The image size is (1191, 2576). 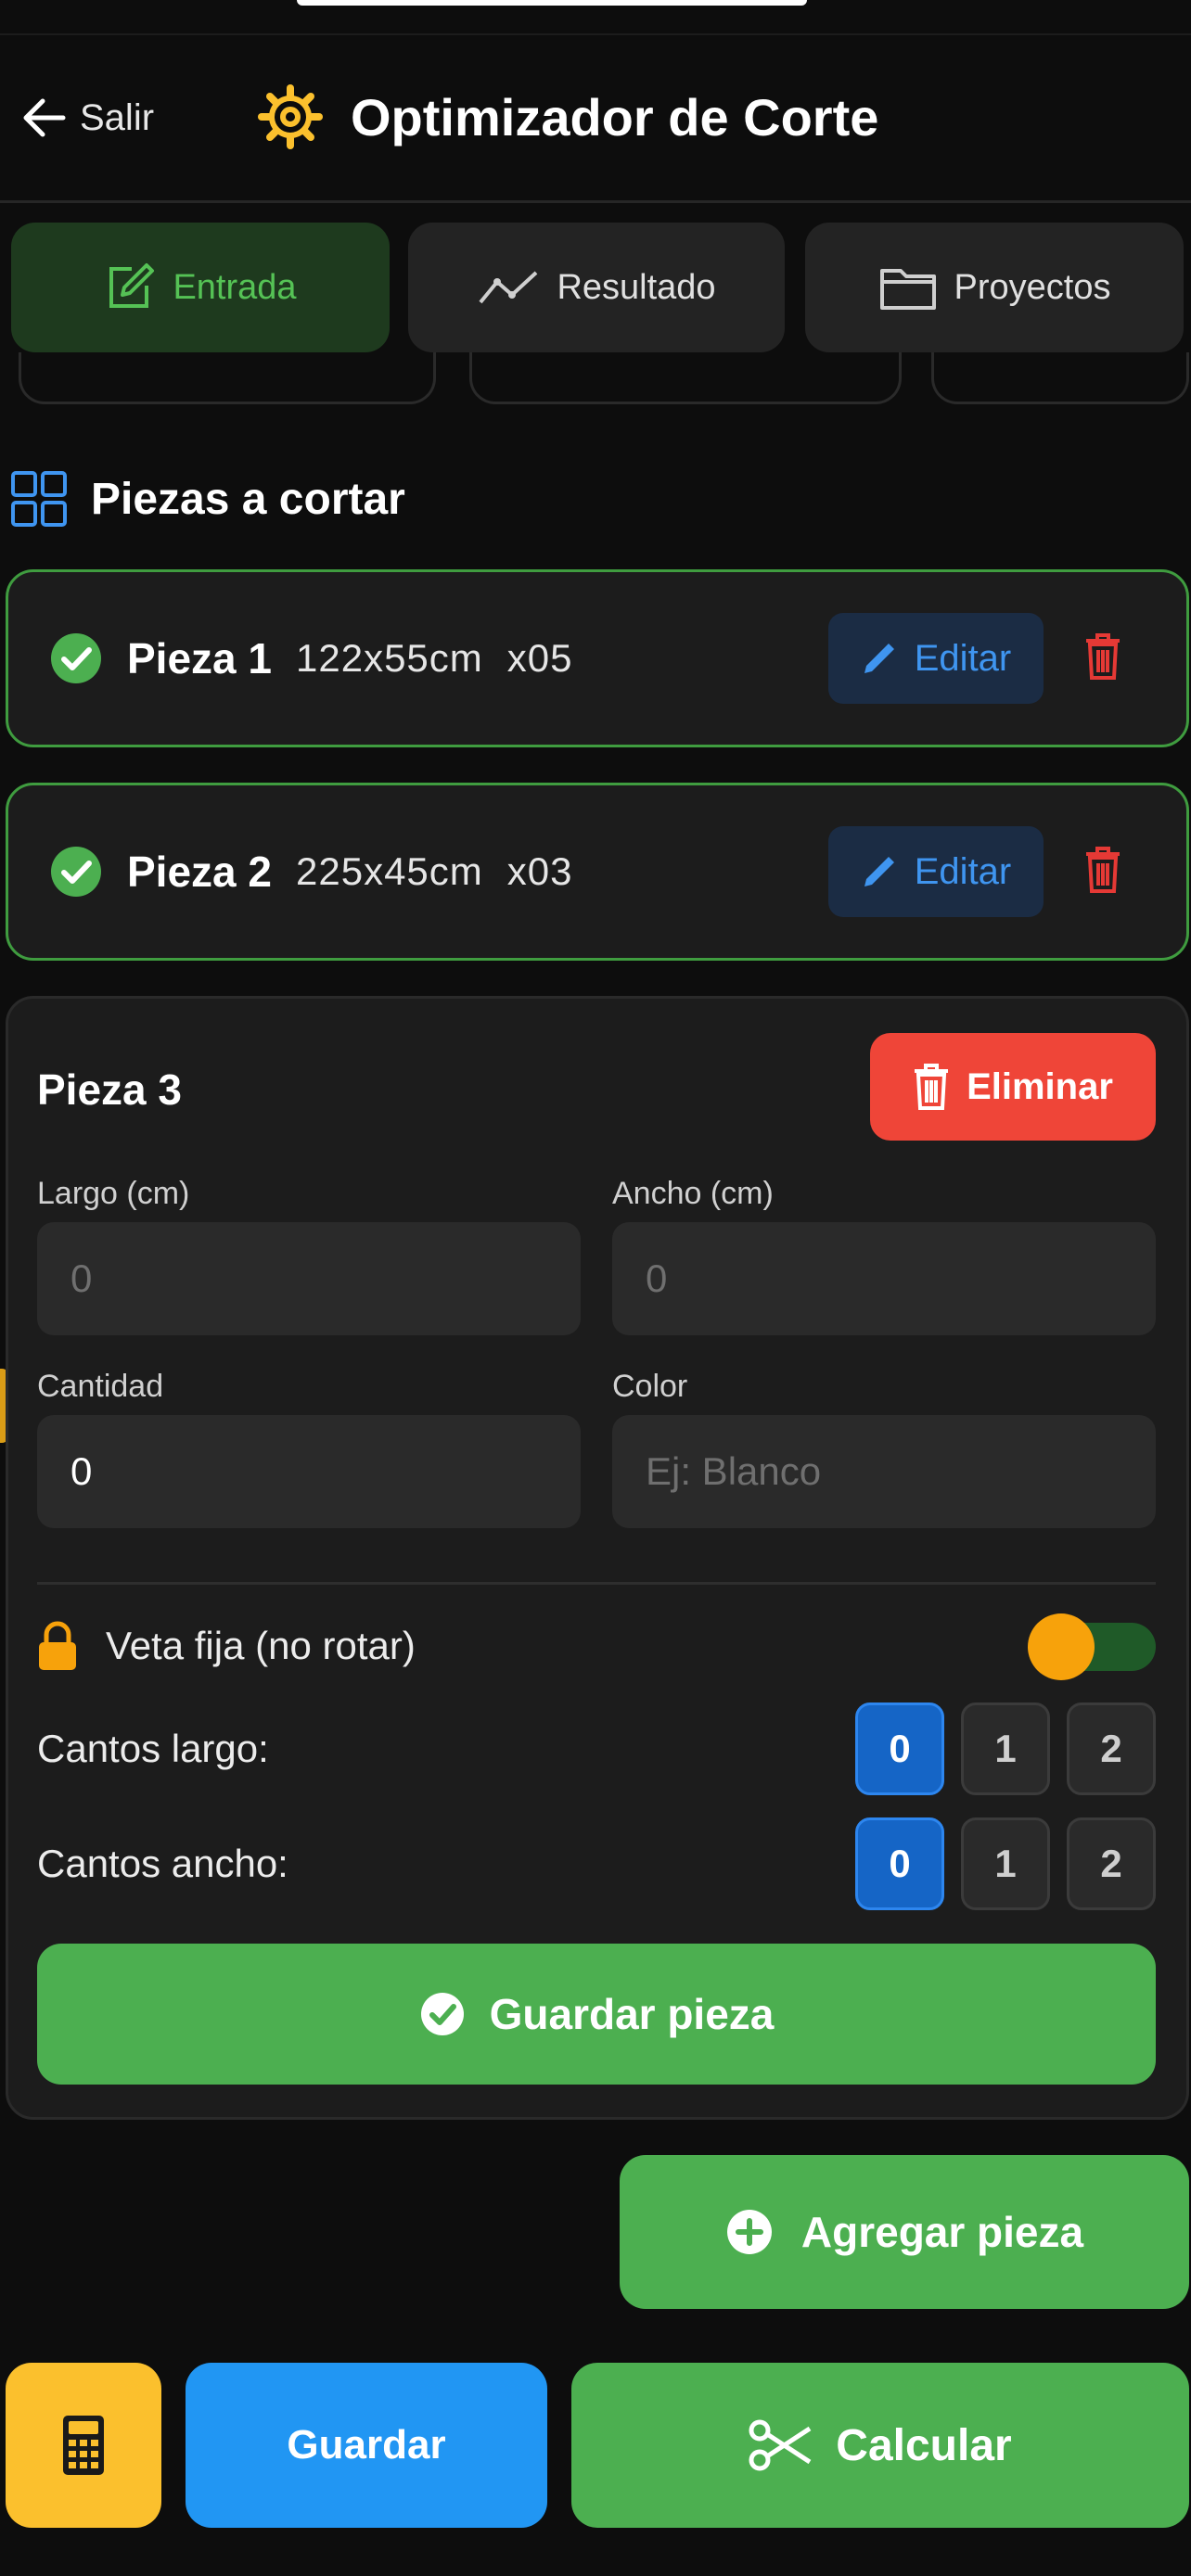 I want to click on save-piece-label: Guardar pieza, so click(x=632, y=2014).